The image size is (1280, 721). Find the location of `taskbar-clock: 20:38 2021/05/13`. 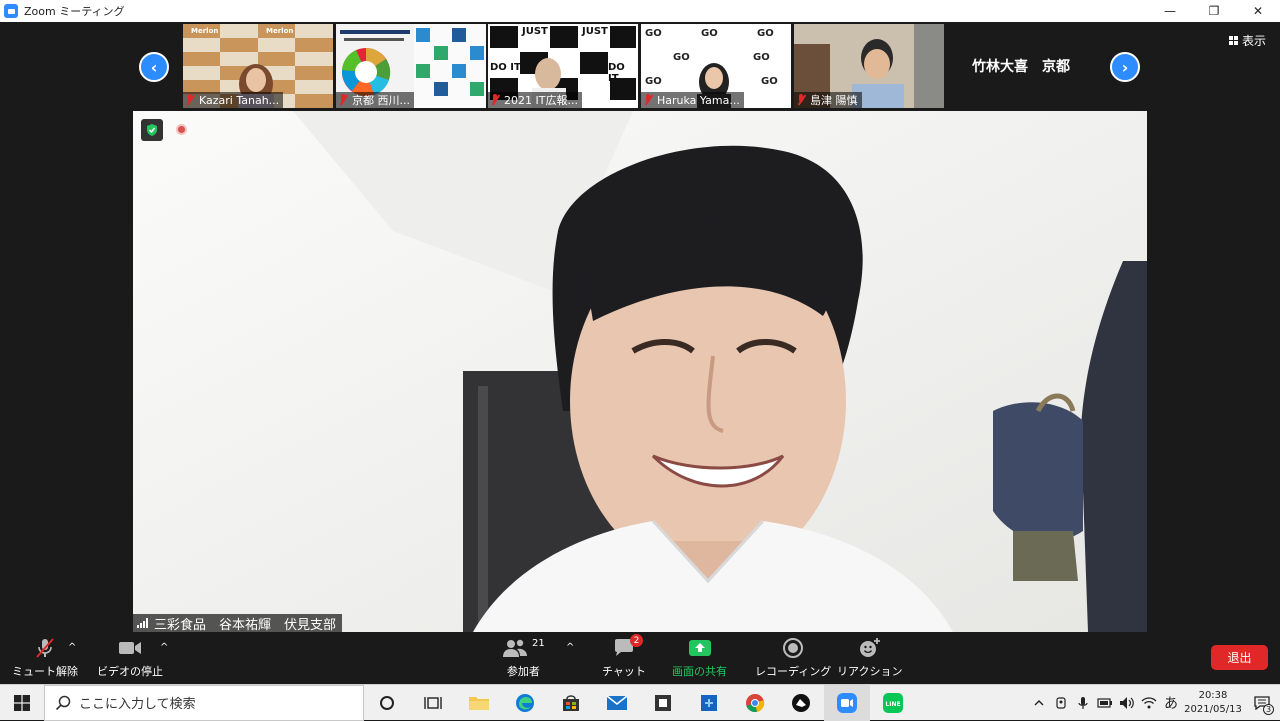

taskbar-clock: 20:38 2021/05/13 is located at coordinates (1213, 703).